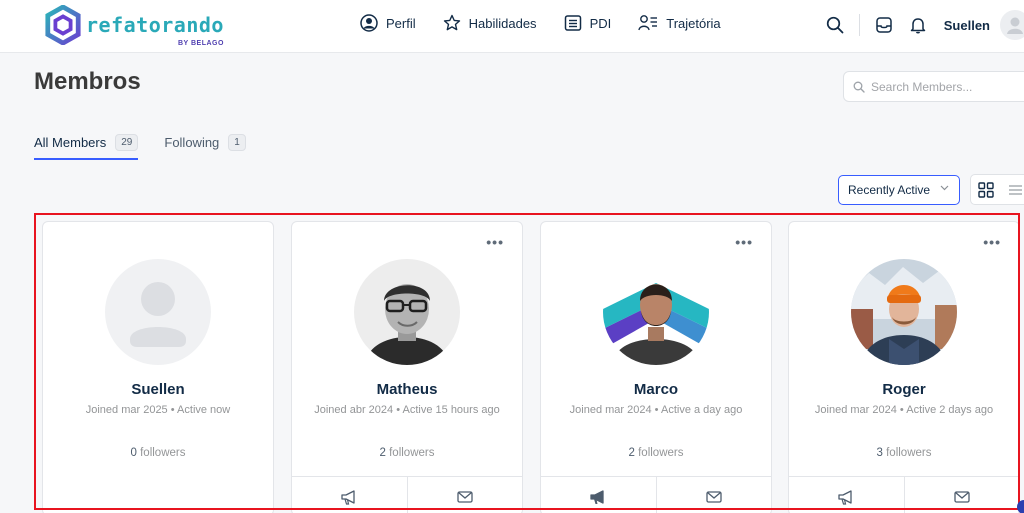  I want to click on nav-label: Habilidades, so click(502, 23).